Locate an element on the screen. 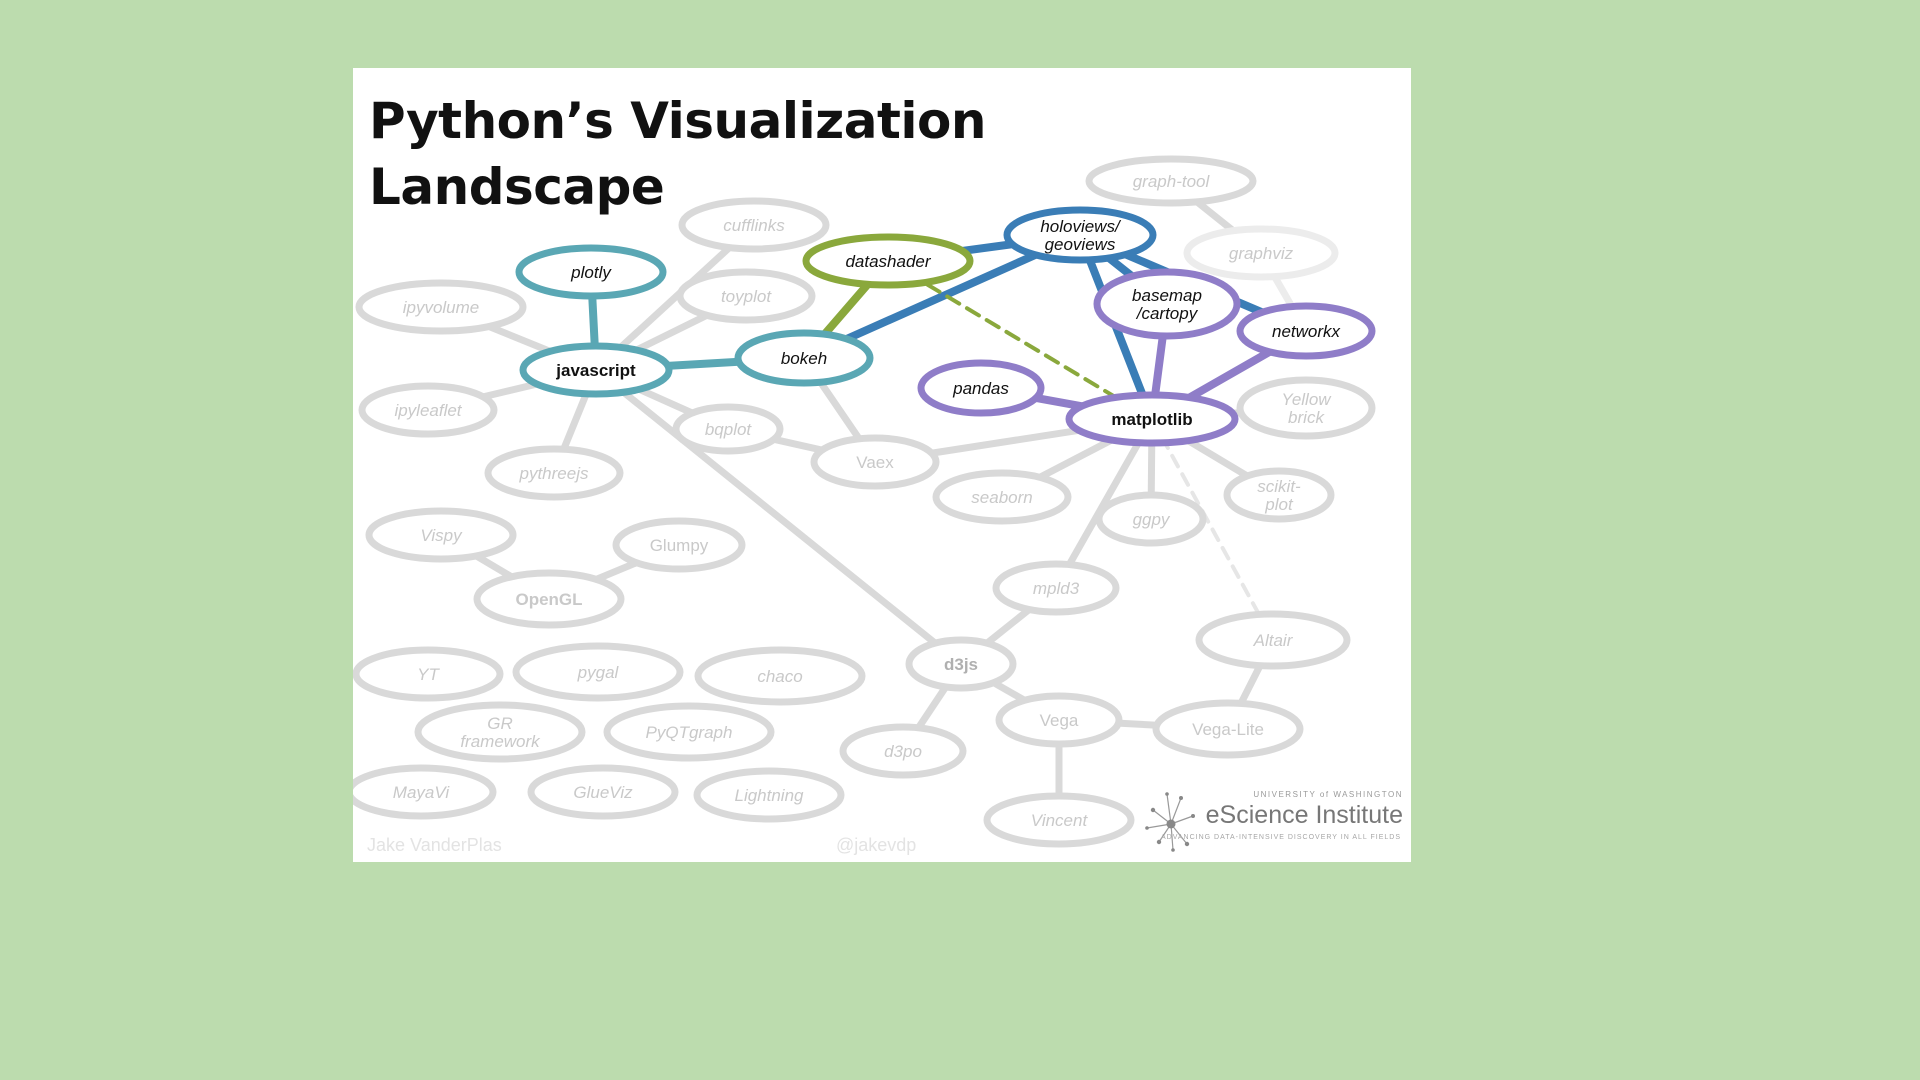 This screenshot has height=1080, width=1920. node-label-glueviz: GlueViz is located at coordinates (603, 792).